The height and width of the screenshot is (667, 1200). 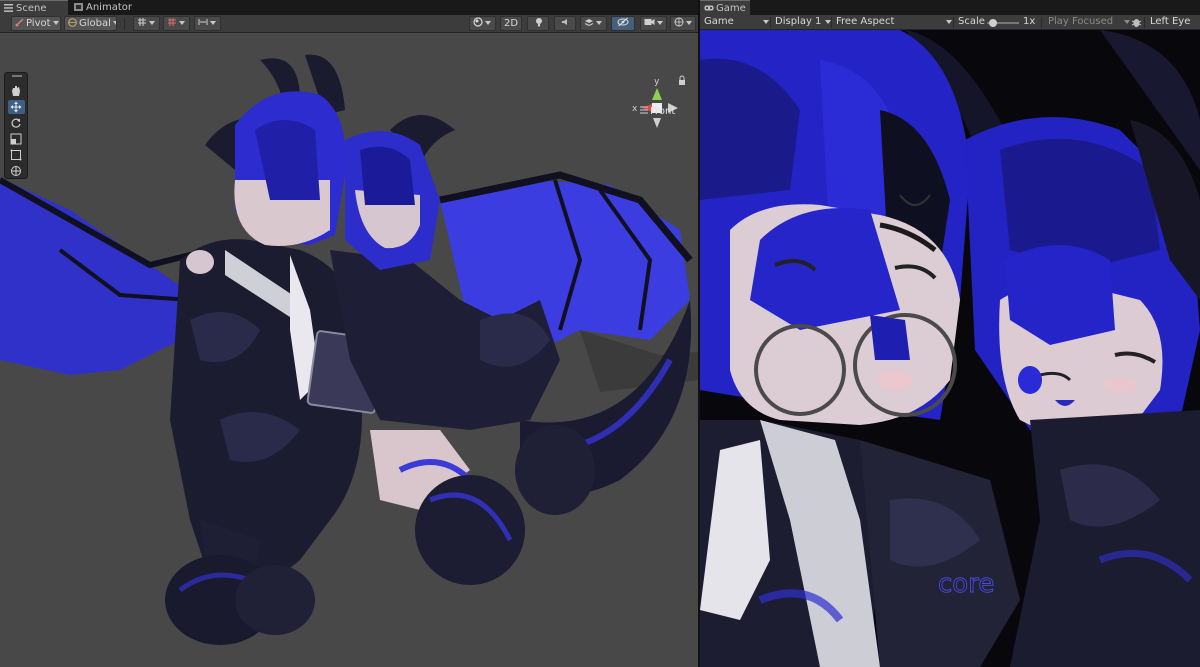 What do you see at coordinates (731, 8) in the screenshot?
I see `tab-game-label: Game` at bounding box center [731, 8].